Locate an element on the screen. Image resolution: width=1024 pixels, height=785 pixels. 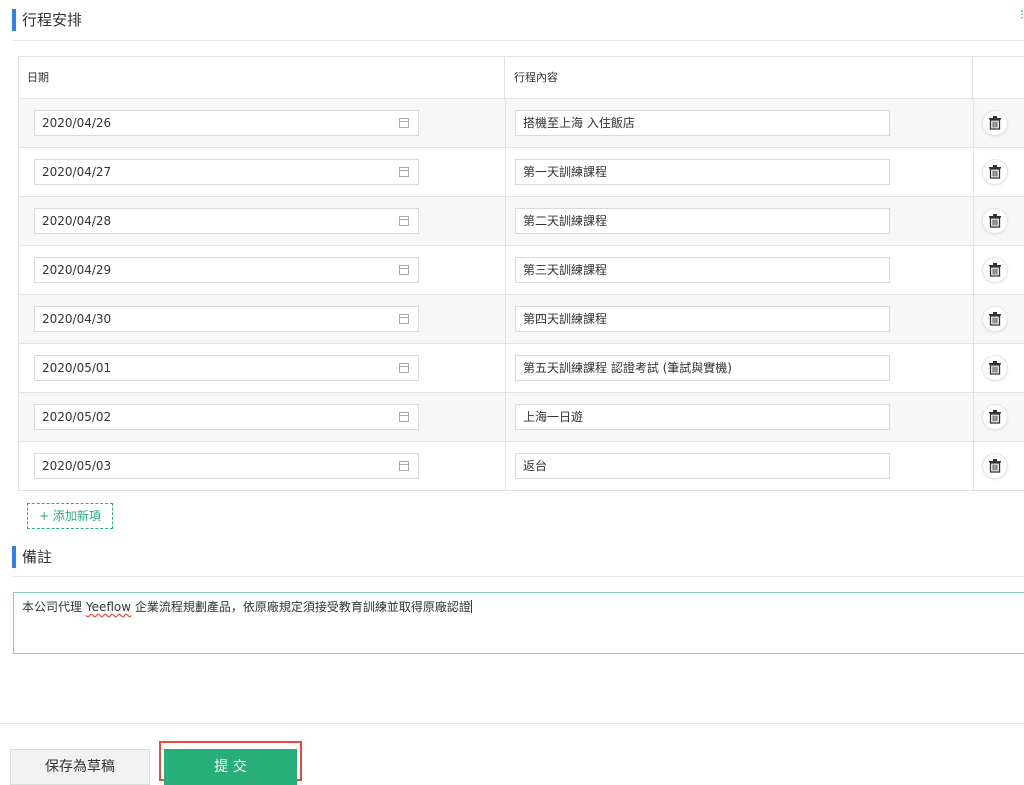
date-value: 2020/05/01 is located at coordinates (77, 368).